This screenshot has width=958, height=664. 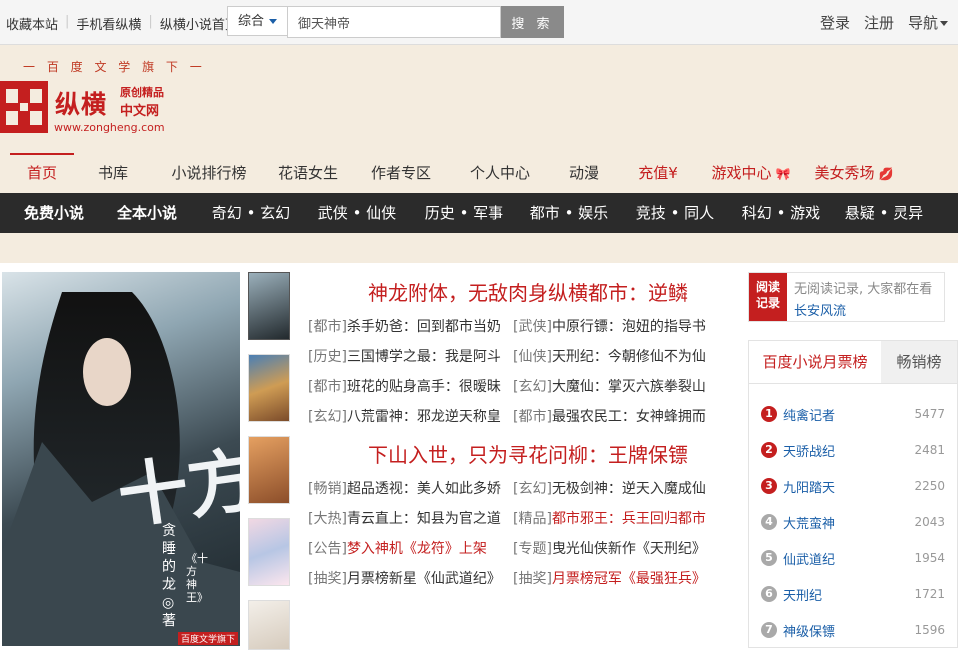 I want to click on nav-recharge: 充值¥, so click(x=658, y=173).